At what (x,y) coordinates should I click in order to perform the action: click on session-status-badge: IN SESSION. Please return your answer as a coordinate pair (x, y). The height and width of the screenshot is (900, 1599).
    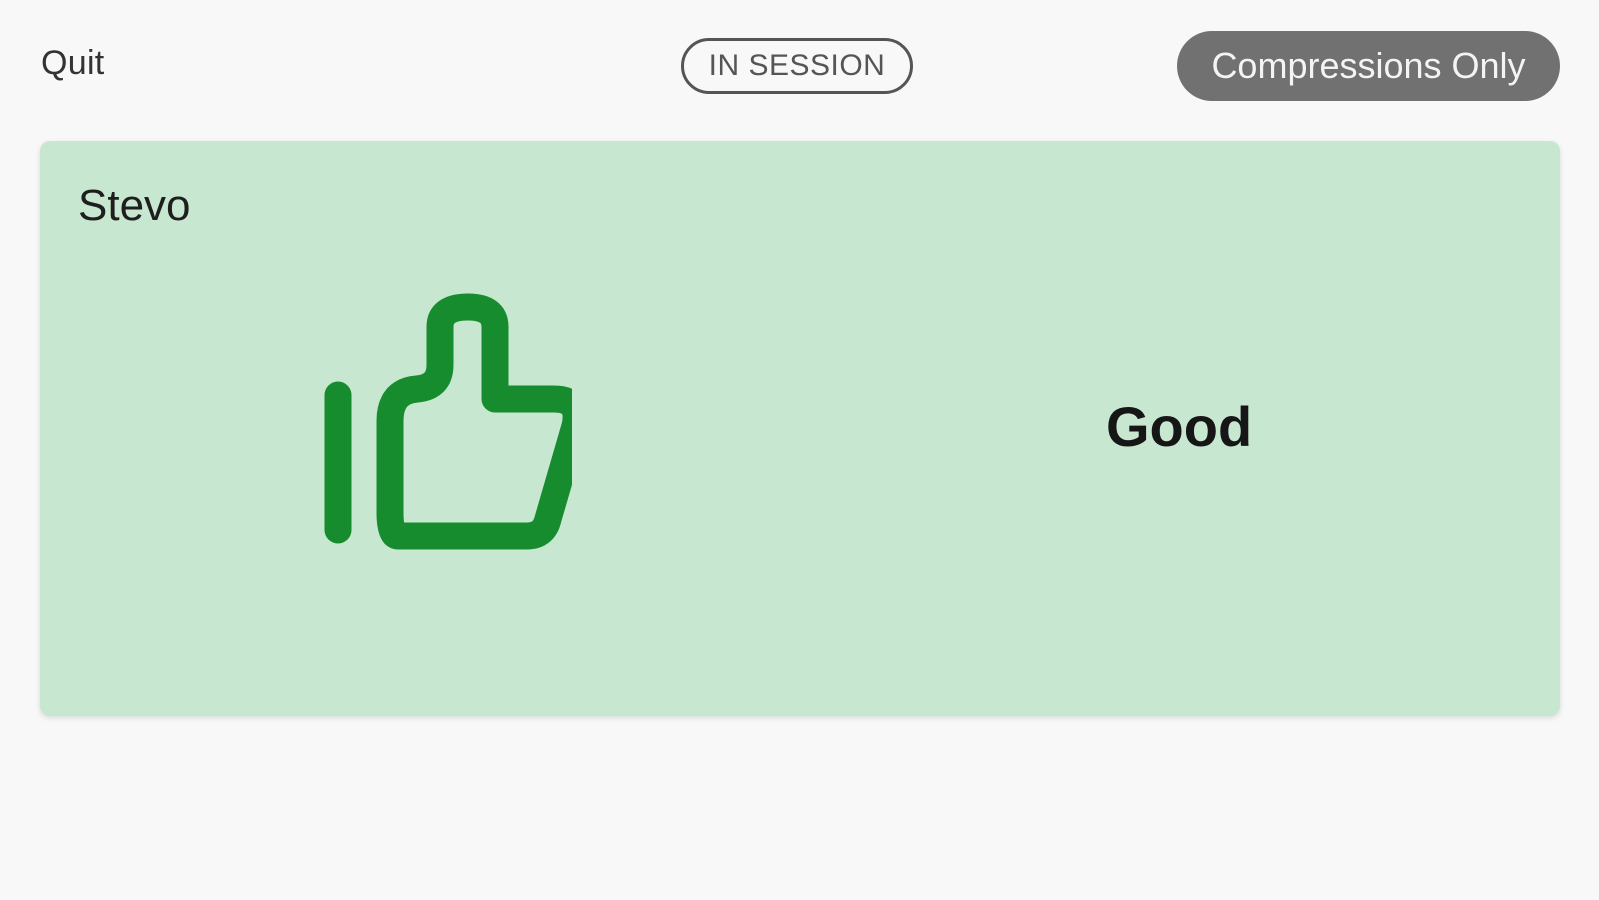
    Looking at the image, I should click on (797, 66).